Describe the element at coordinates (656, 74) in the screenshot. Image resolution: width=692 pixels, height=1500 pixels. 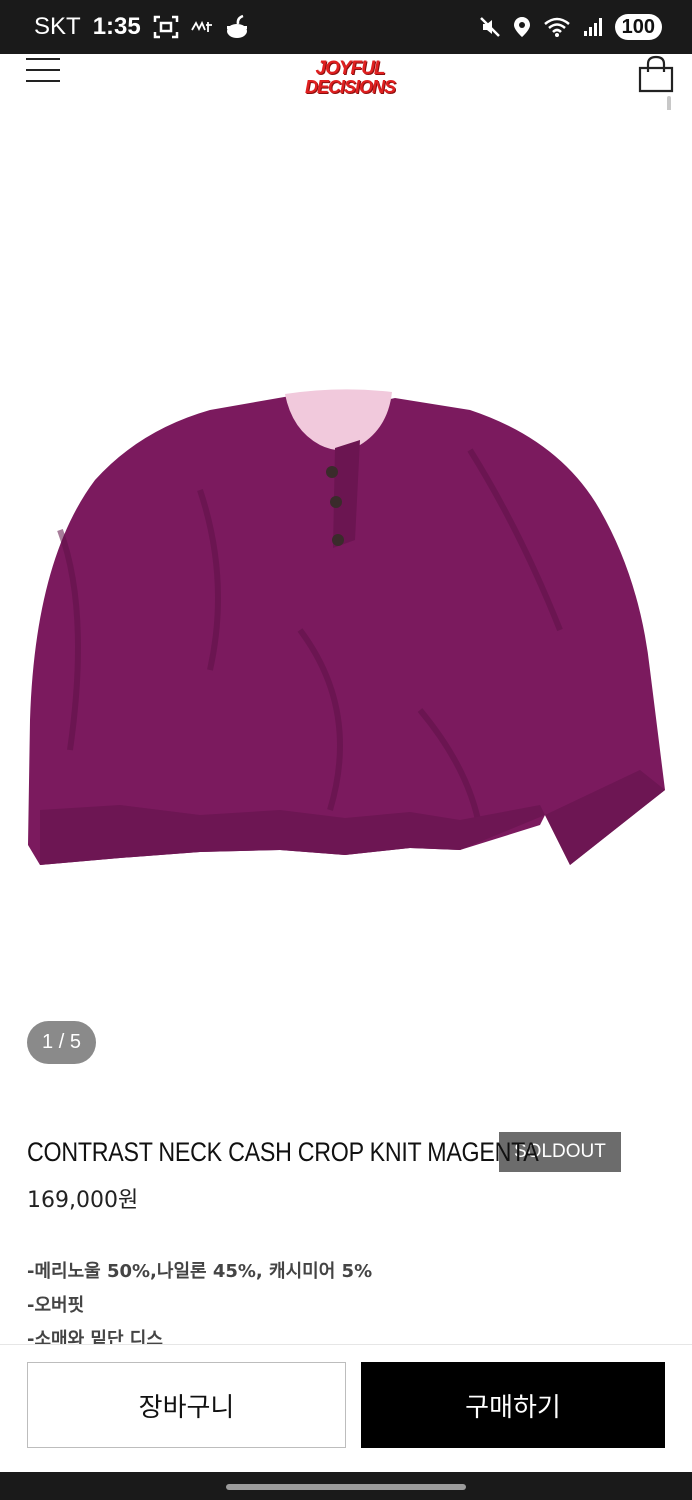
I see `shopping-bag-icon` at that location.